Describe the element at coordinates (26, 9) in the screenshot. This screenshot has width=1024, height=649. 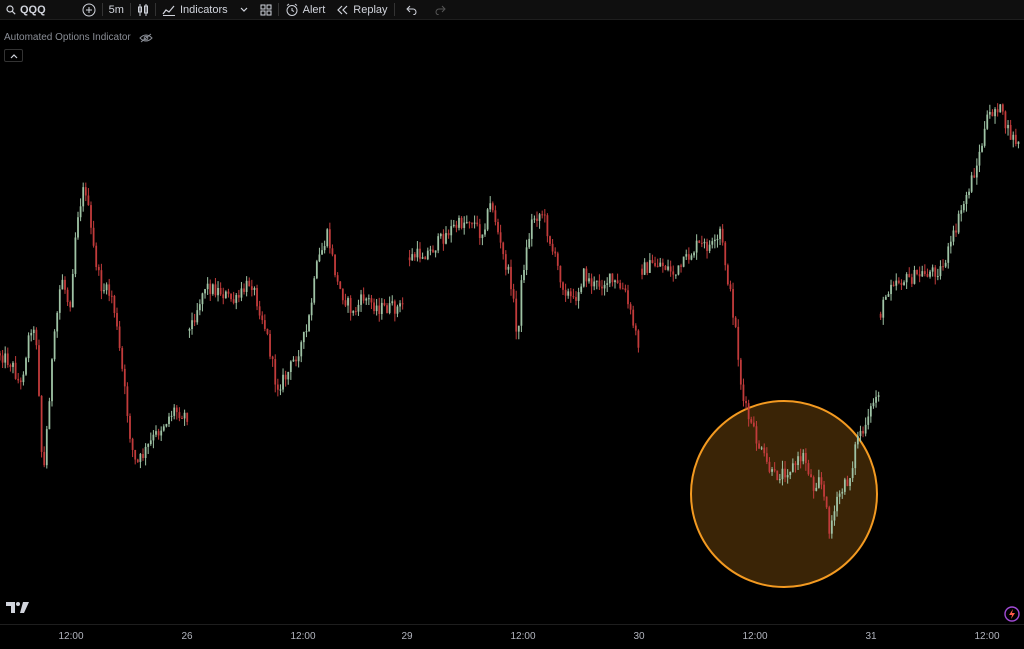
I see `symbol-search: QQQ` at that location.